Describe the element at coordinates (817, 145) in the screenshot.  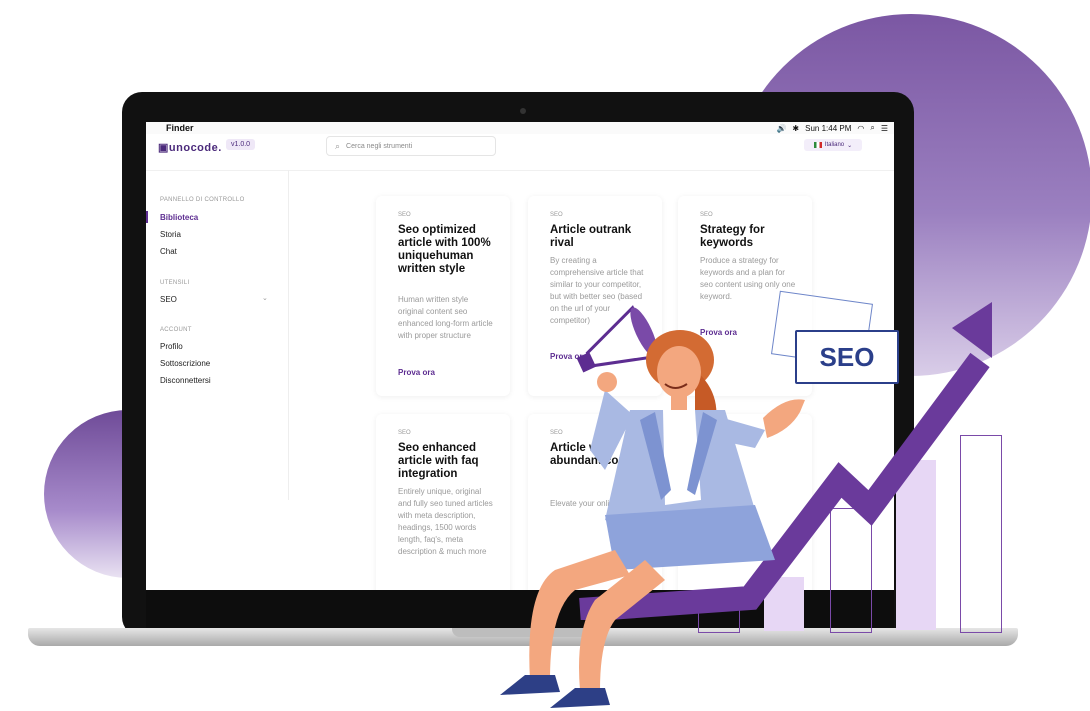
I see `italy-flag-icon` at that location.